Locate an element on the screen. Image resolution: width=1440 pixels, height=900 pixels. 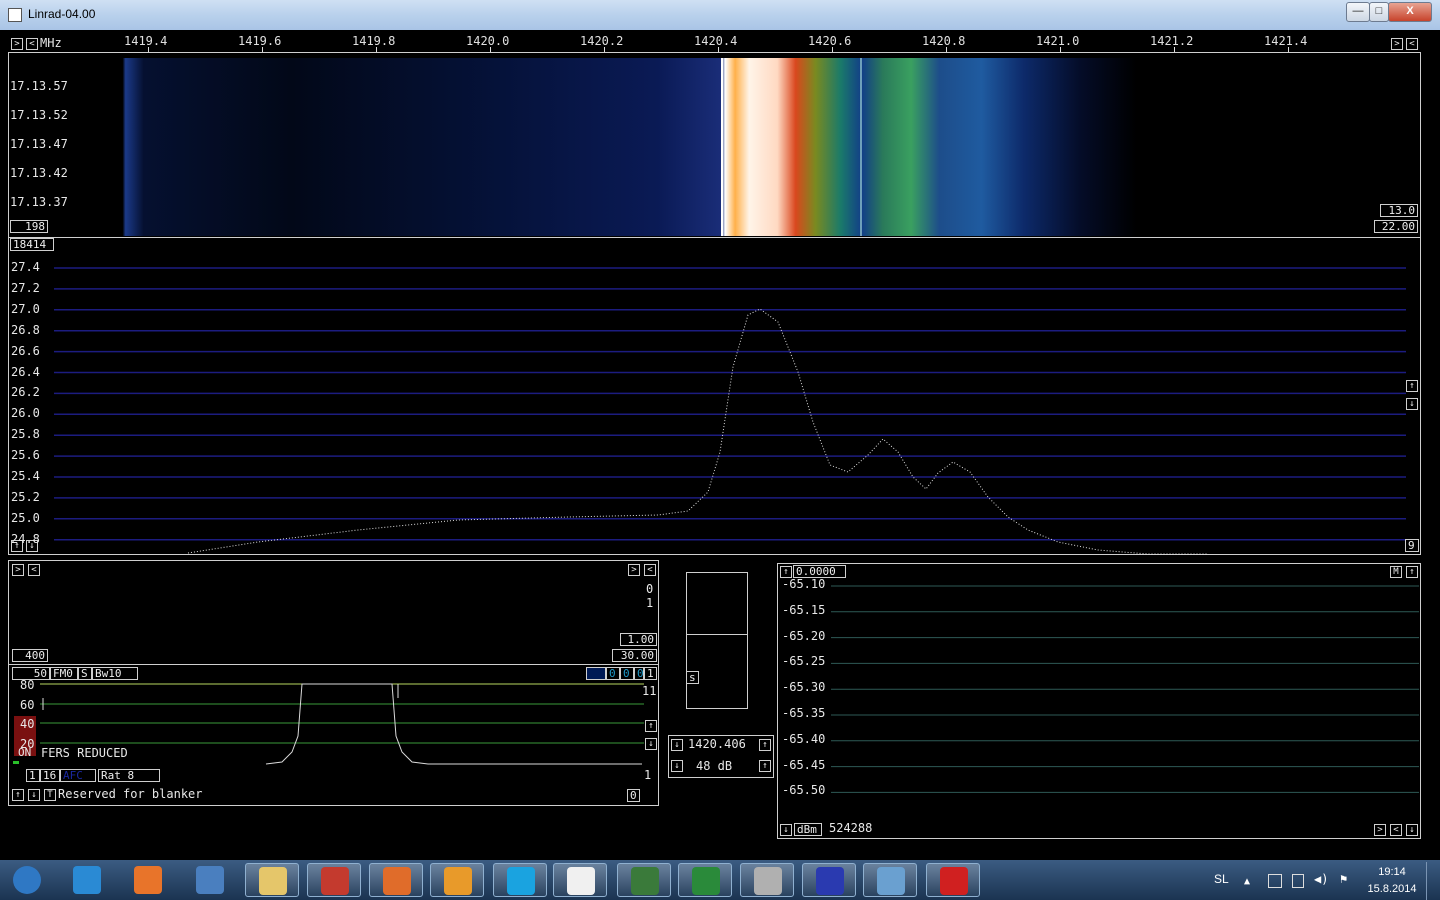
afc-box: AFC is located at coordinates (78, 775).